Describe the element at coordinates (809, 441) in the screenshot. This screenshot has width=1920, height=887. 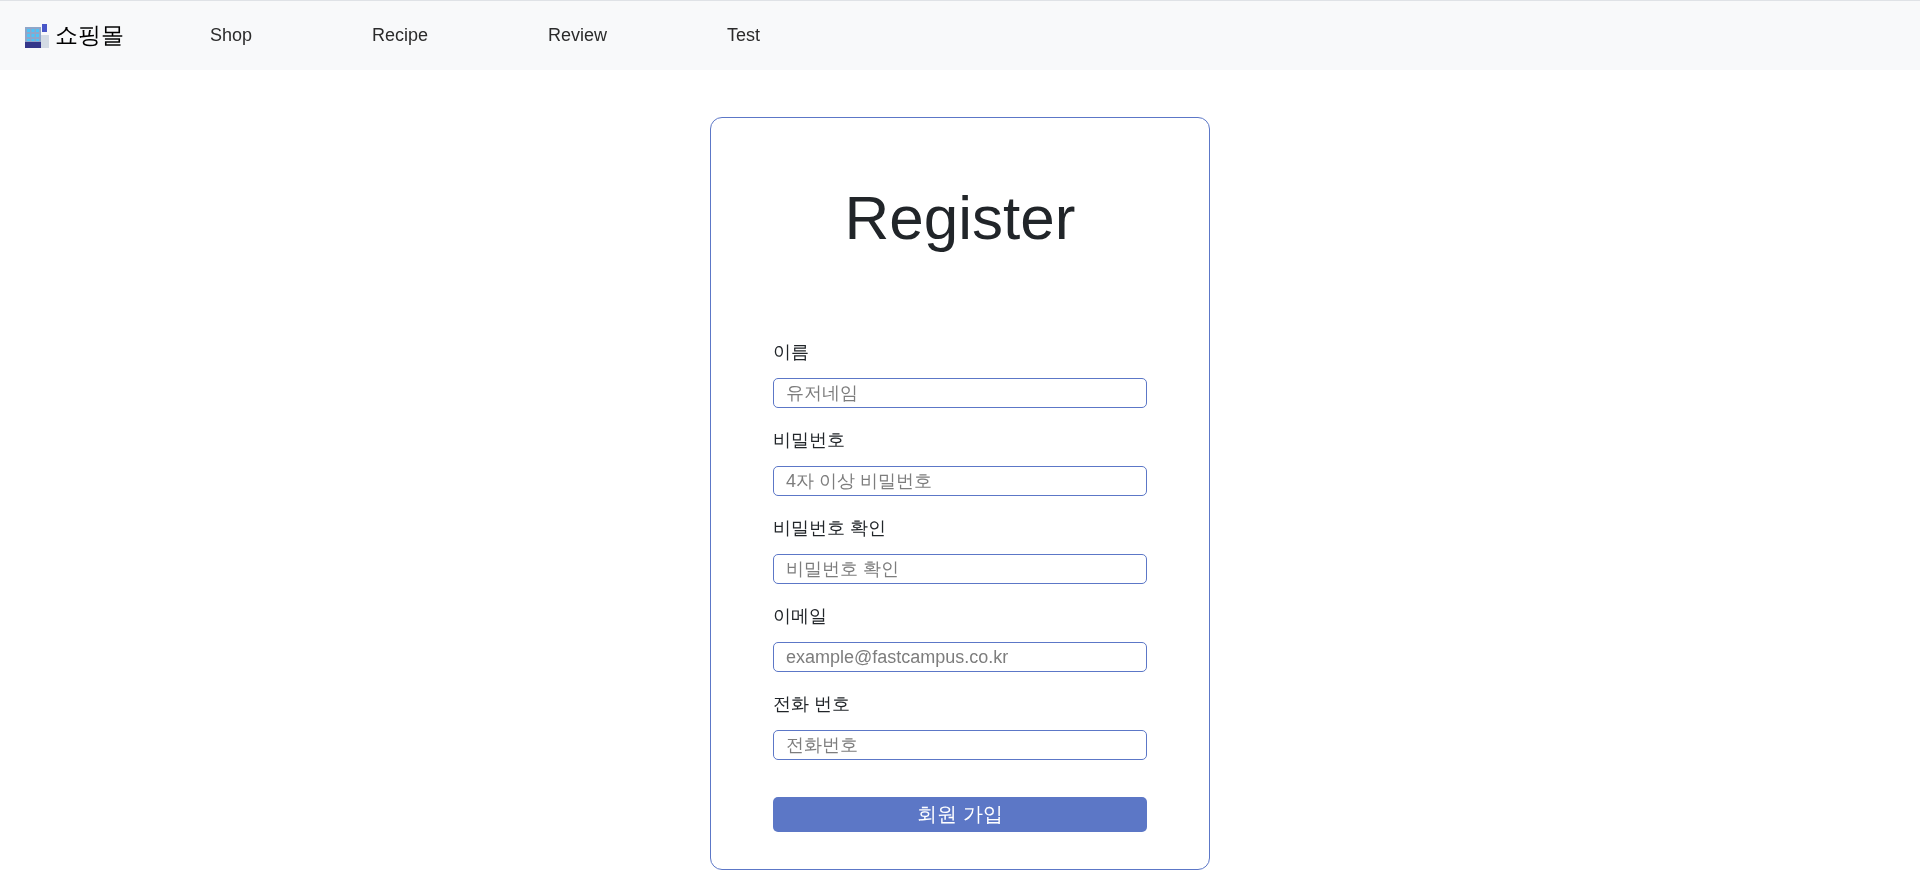
I see `field-label: 비밀번호` at that location.